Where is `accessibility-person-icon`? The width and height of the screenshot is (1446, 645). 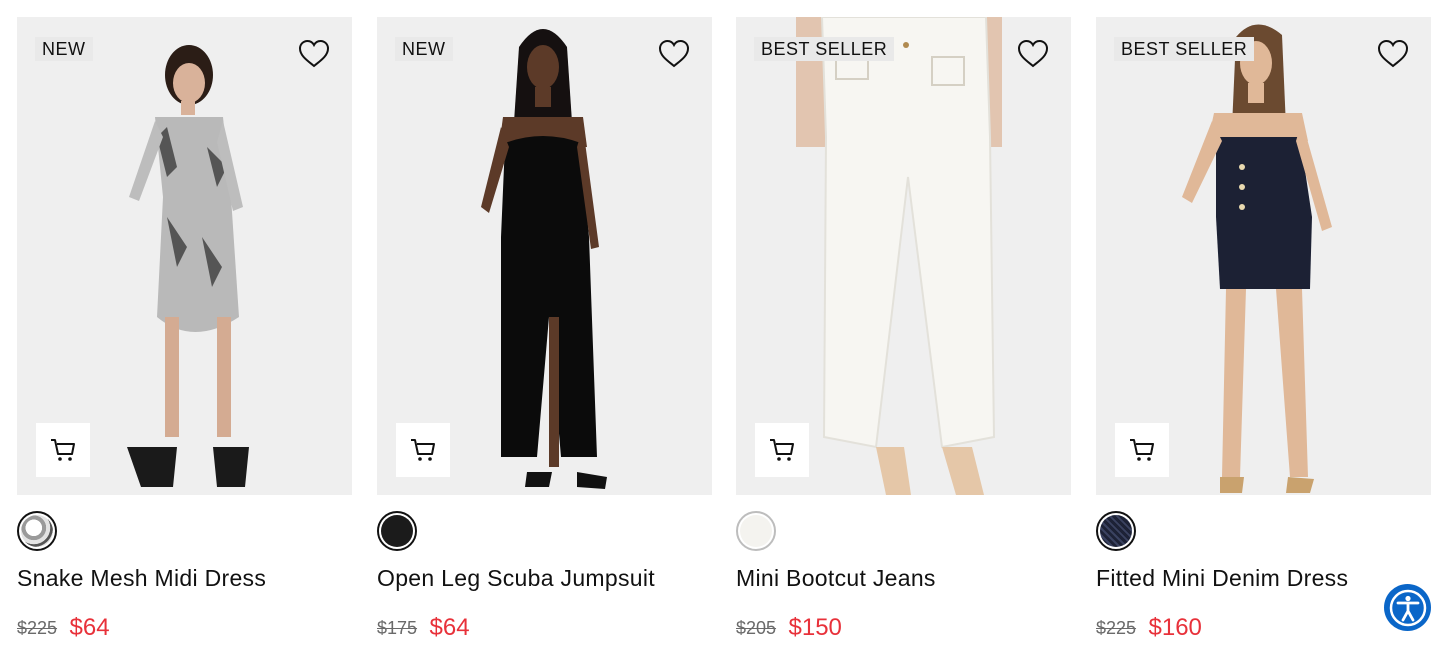
accessibility-person-icon is located at coordinates (1407, 607).